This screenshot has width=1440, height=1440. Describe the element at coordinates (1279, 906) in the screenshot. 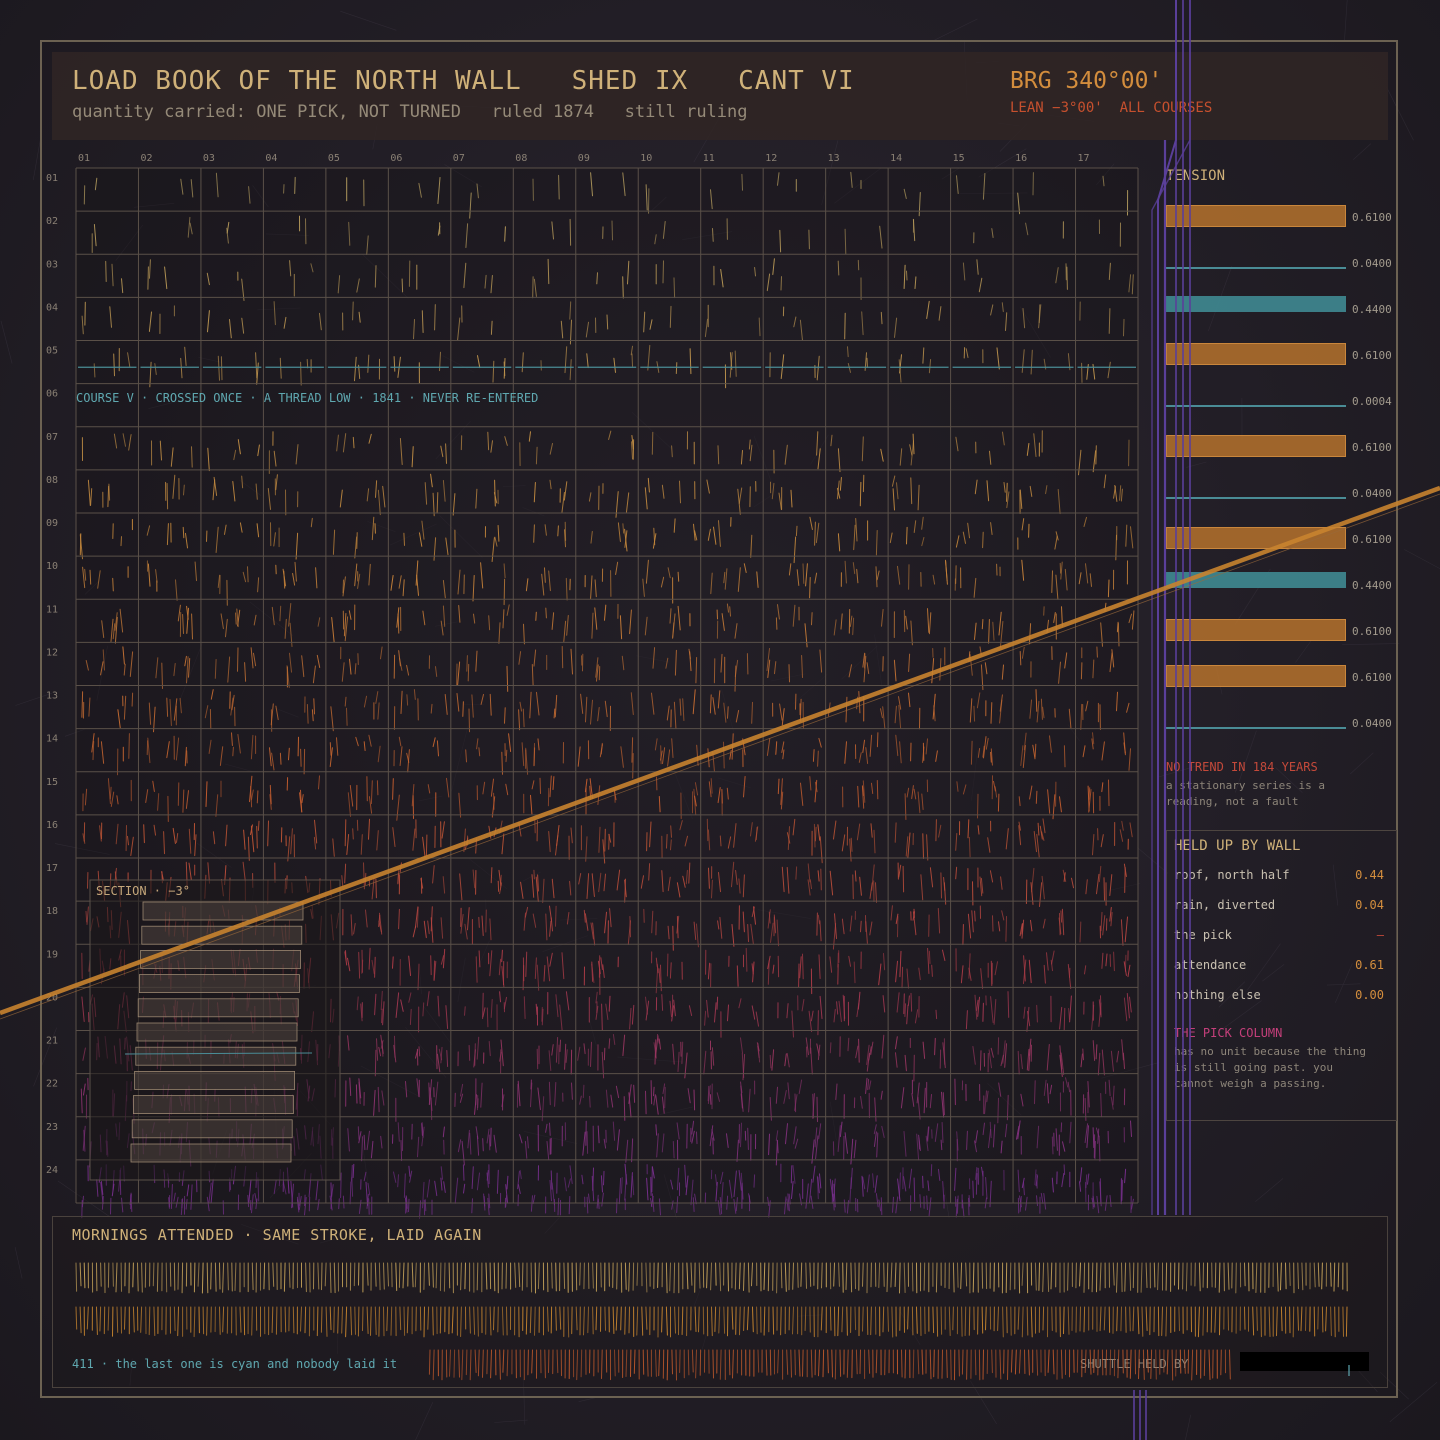

I see `held-row: rain, diverted 0.04` at that location.